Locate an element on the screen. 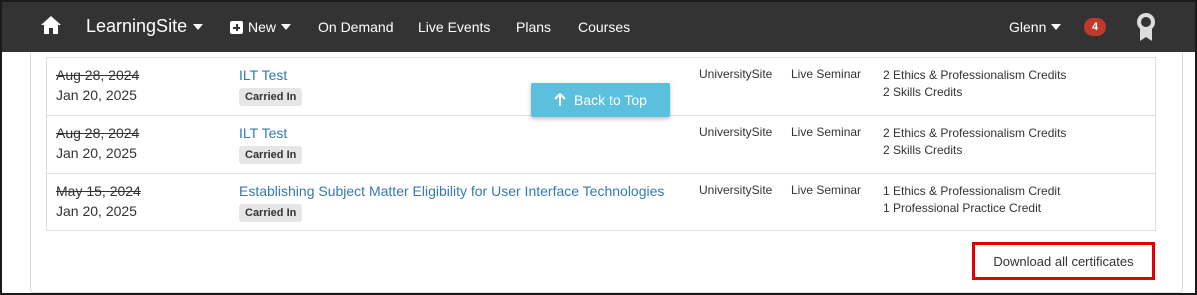 The image size is (1197, 295). new-label: New is located at coordinates (262, 27).